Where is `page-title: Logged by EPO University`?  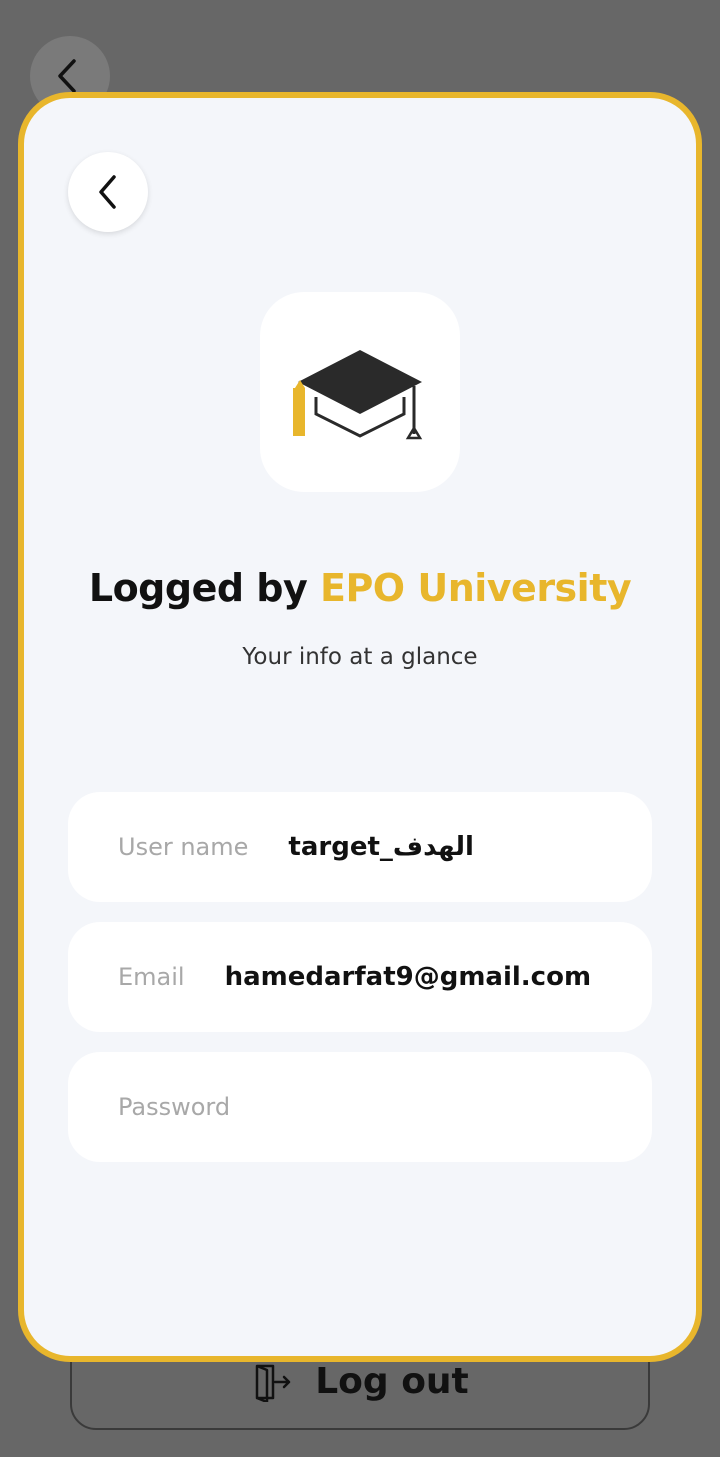
page-title: Logged by EPO University is located at coordinates (360, 588).